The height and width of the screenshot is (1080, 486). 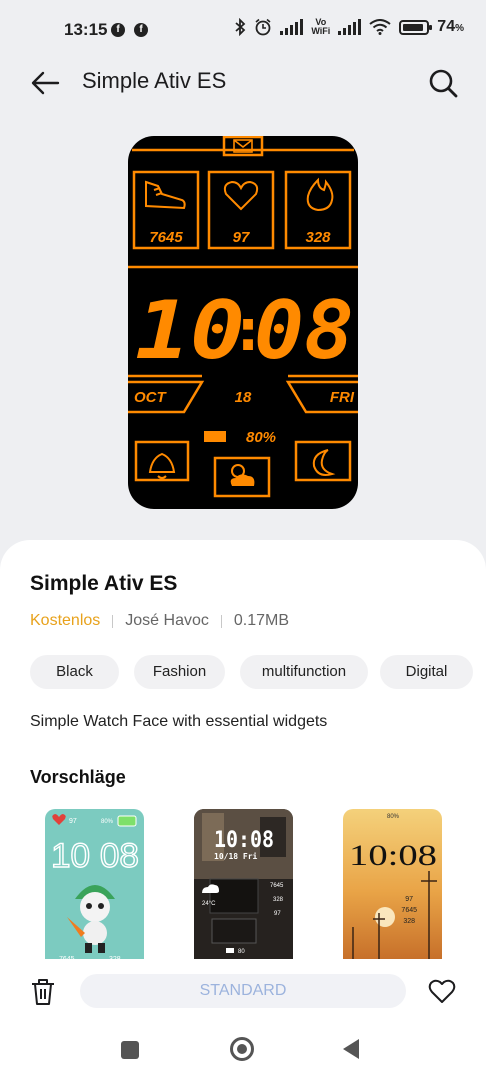 I want to click on system-nav-bar, so click(x=243, y=1053).